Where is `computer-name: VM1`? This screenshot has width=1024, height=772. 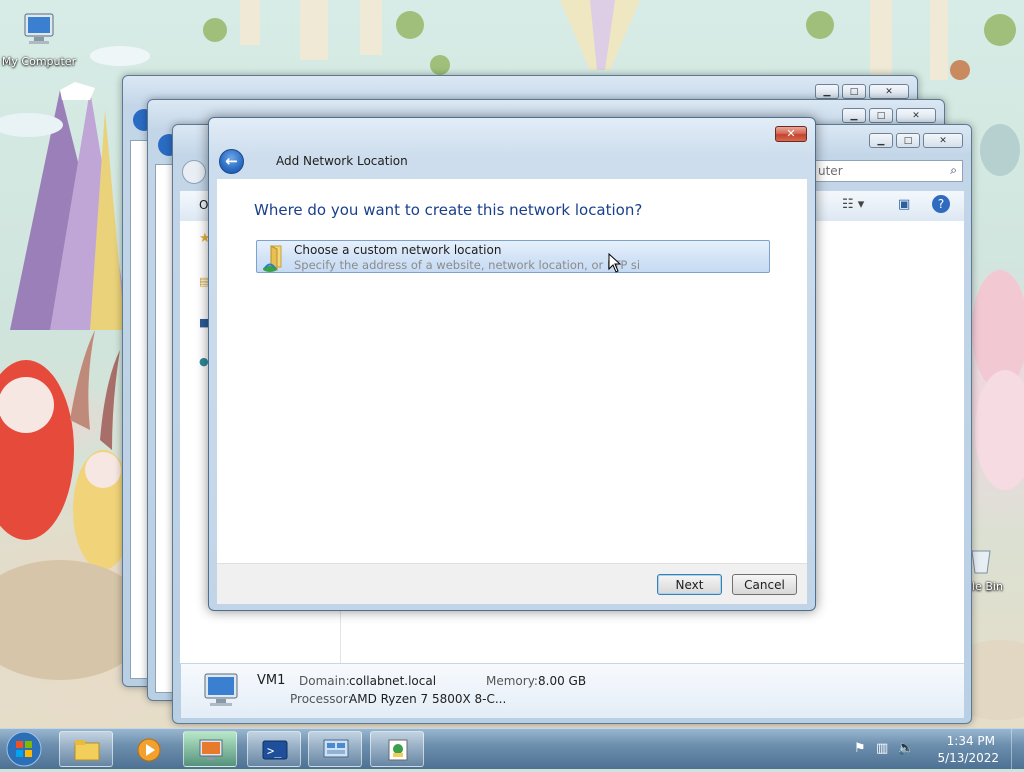
computer-name: VM1 is located at coordinates (271, 680).